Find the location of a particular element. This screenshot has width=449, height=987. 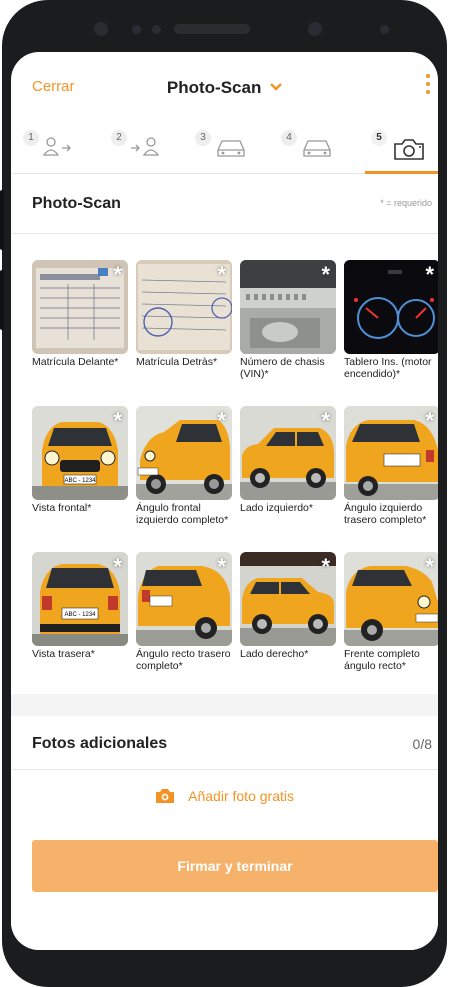

photo-tile: * Lado izquierdo* is located at coordinates (288, 460).